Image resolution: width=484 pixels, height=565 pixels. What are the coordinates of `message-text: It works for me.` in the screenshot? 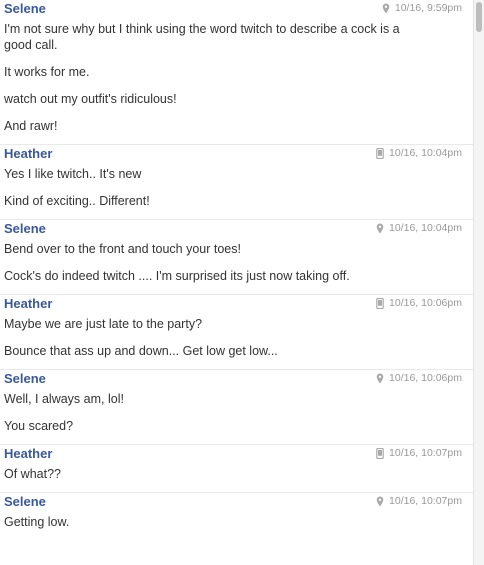 It's located at (47, 72).